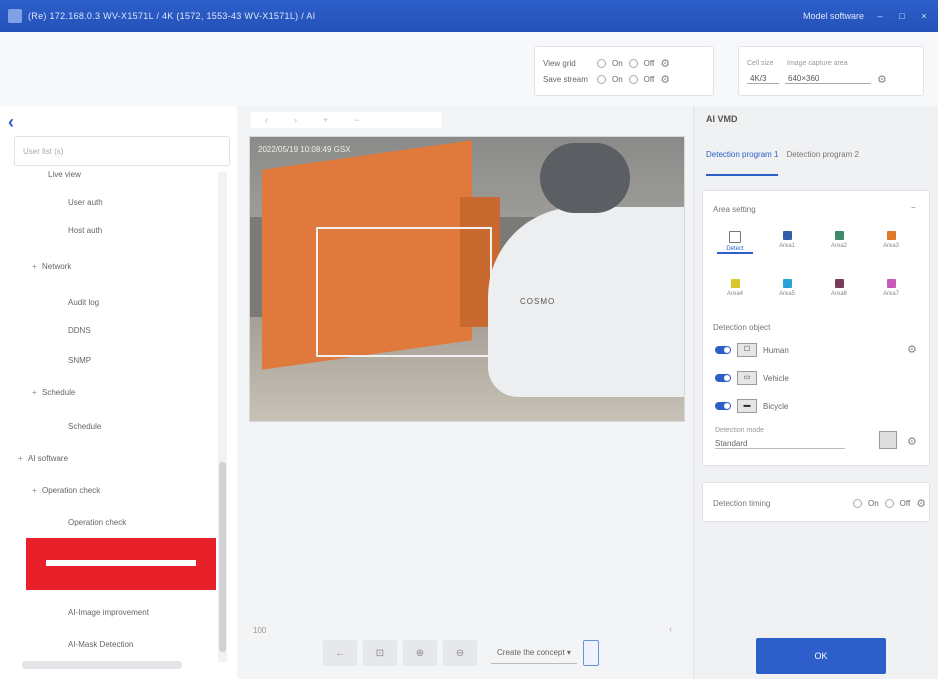 The image size is (938, 679). What do you see at coordinates (590, 653) in the screenshot?
I see `blue-toggle-button` at bounding box center [590, 653].